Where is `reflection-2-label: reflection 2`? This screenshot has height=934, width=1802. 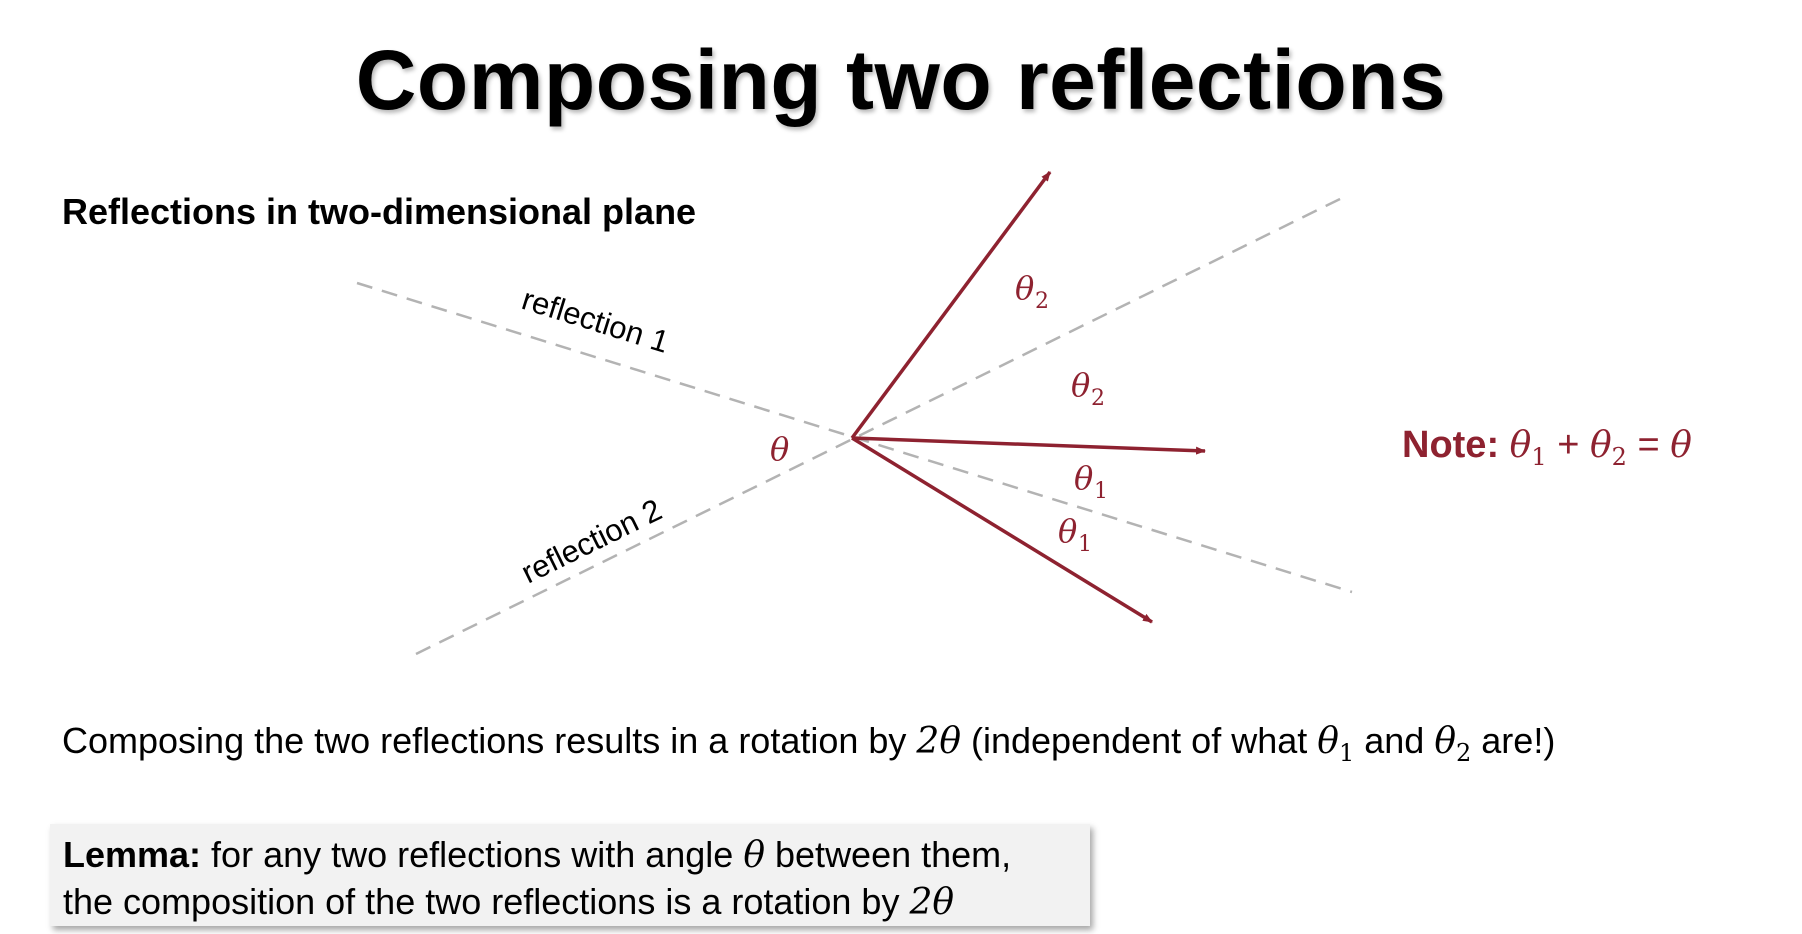
reflection-2-label: reflection 2 is located at coordinates (592, 541).